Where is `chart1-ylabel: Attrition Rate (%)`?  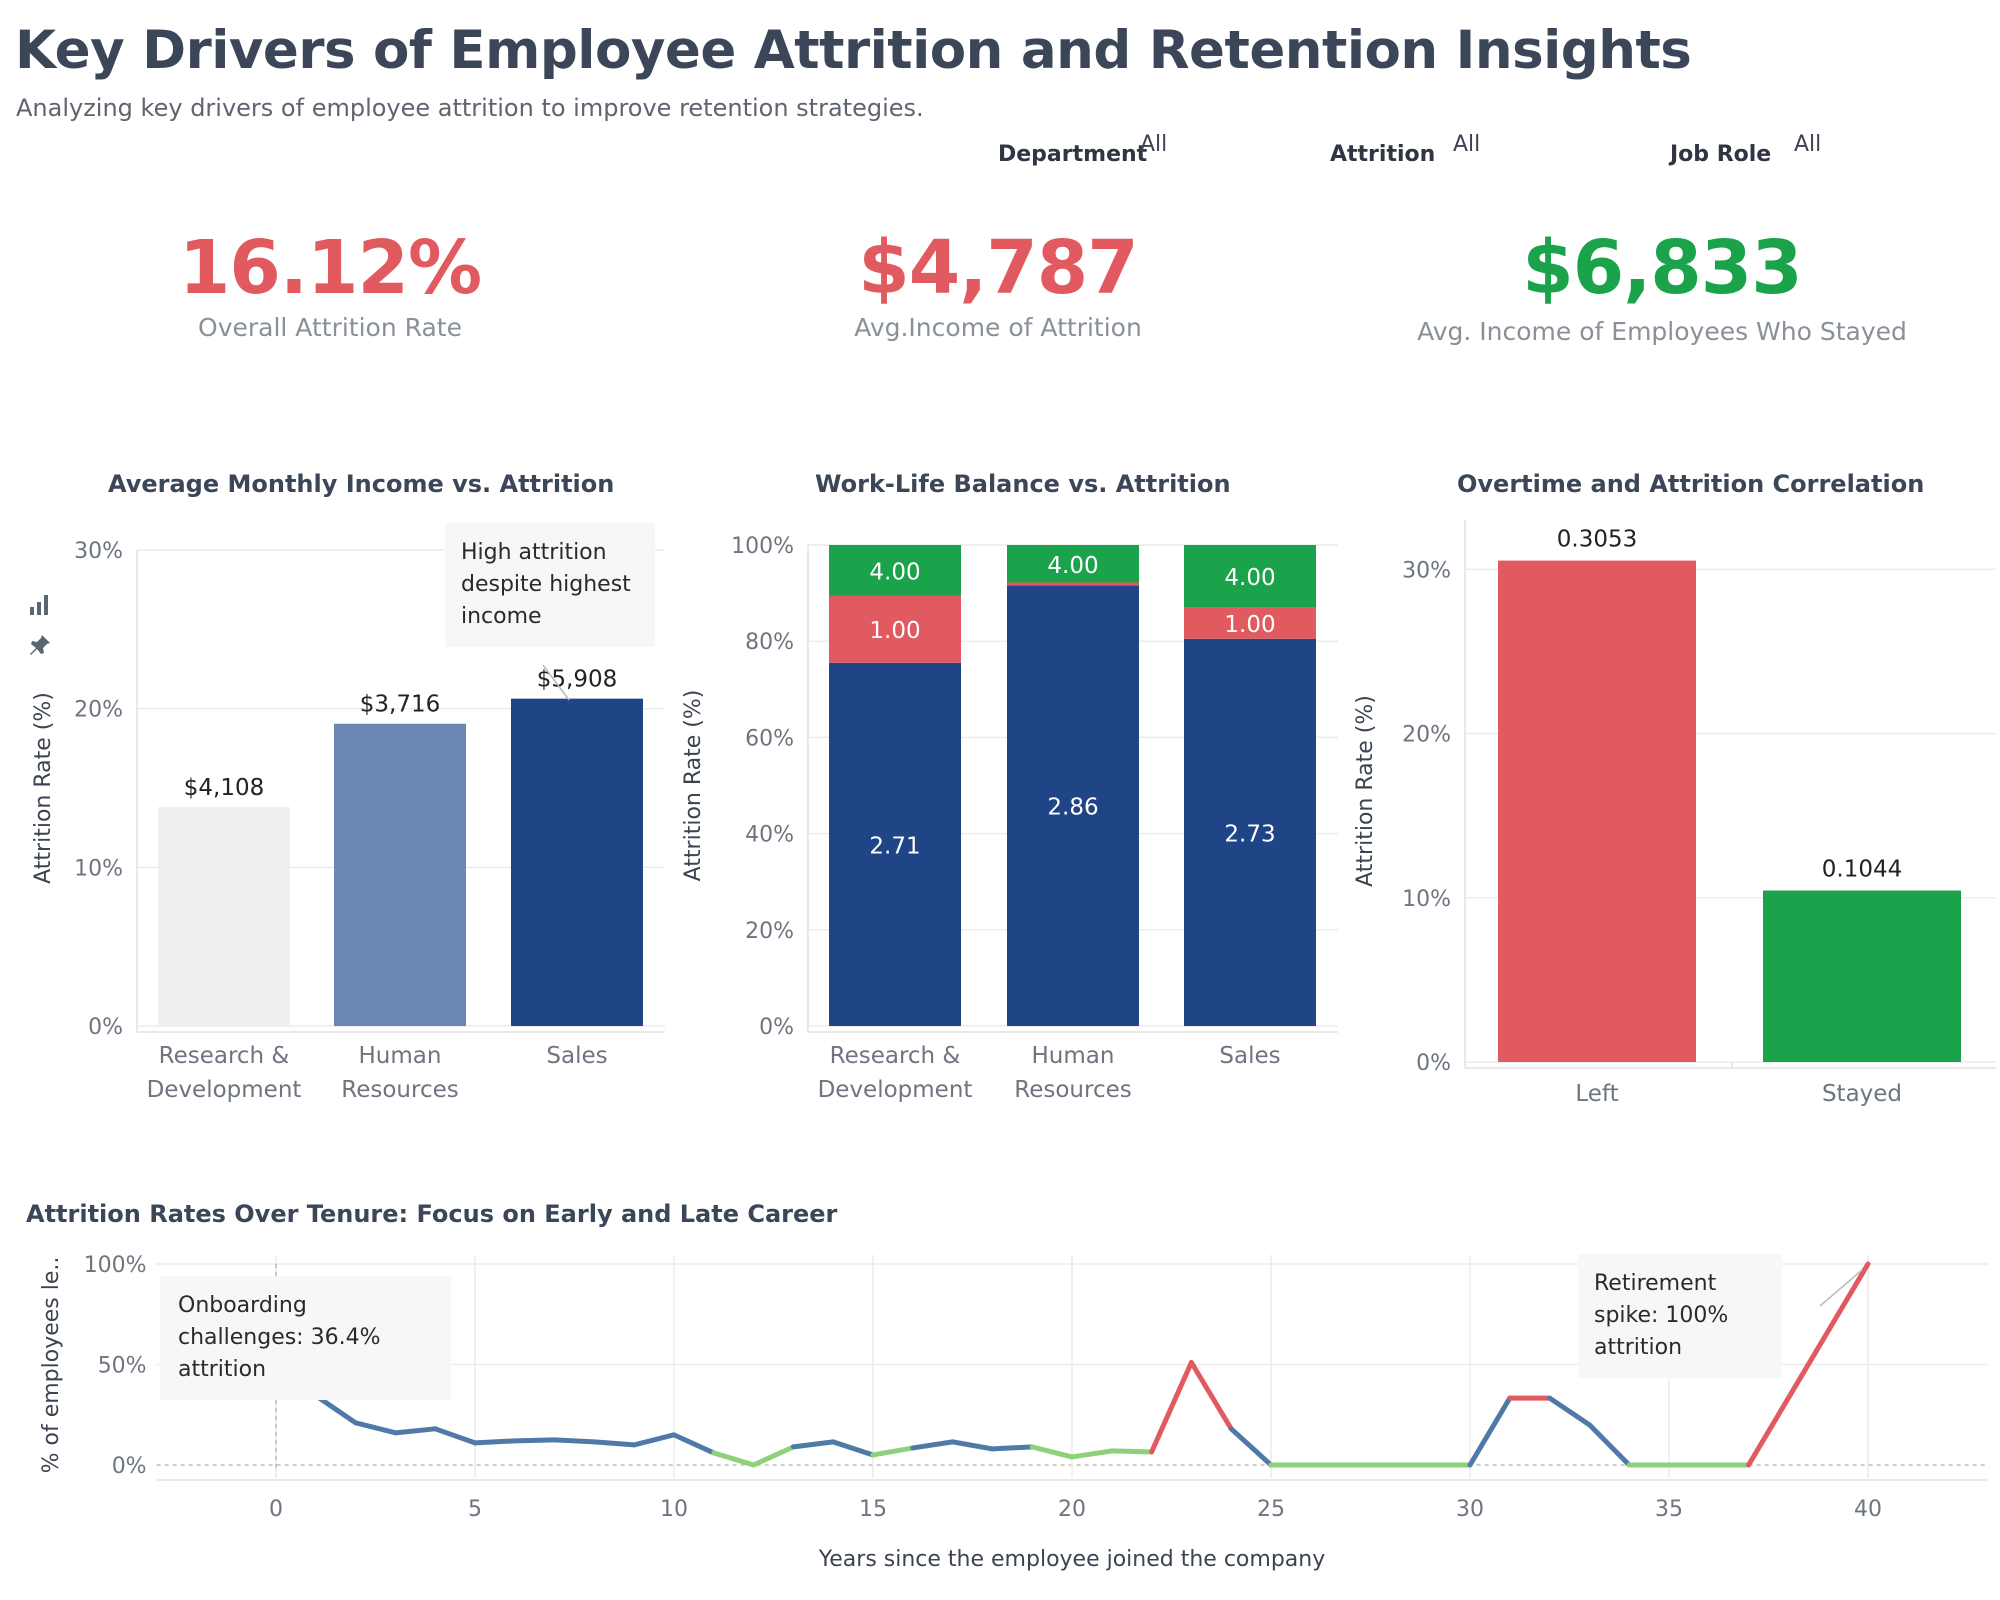 chart1-ylabel: Attrition Rate (%) is located at coordinates (43, 788).